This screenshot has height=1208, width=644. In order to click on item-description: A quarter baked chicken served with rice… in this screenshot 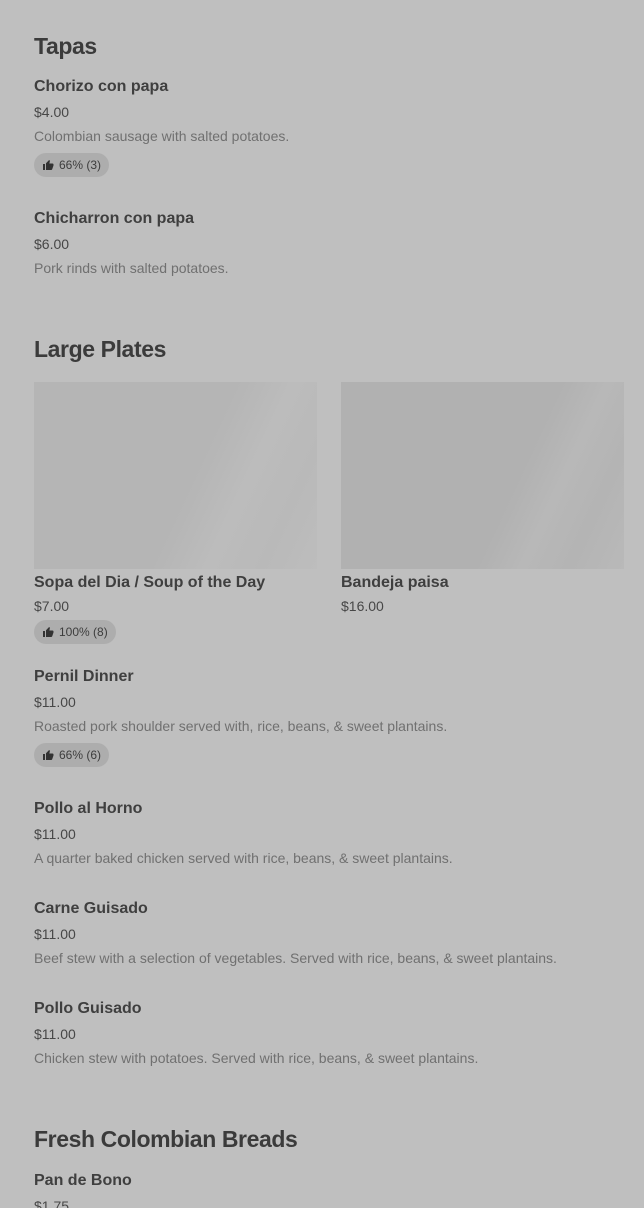, I will do `click(243, 858)`.